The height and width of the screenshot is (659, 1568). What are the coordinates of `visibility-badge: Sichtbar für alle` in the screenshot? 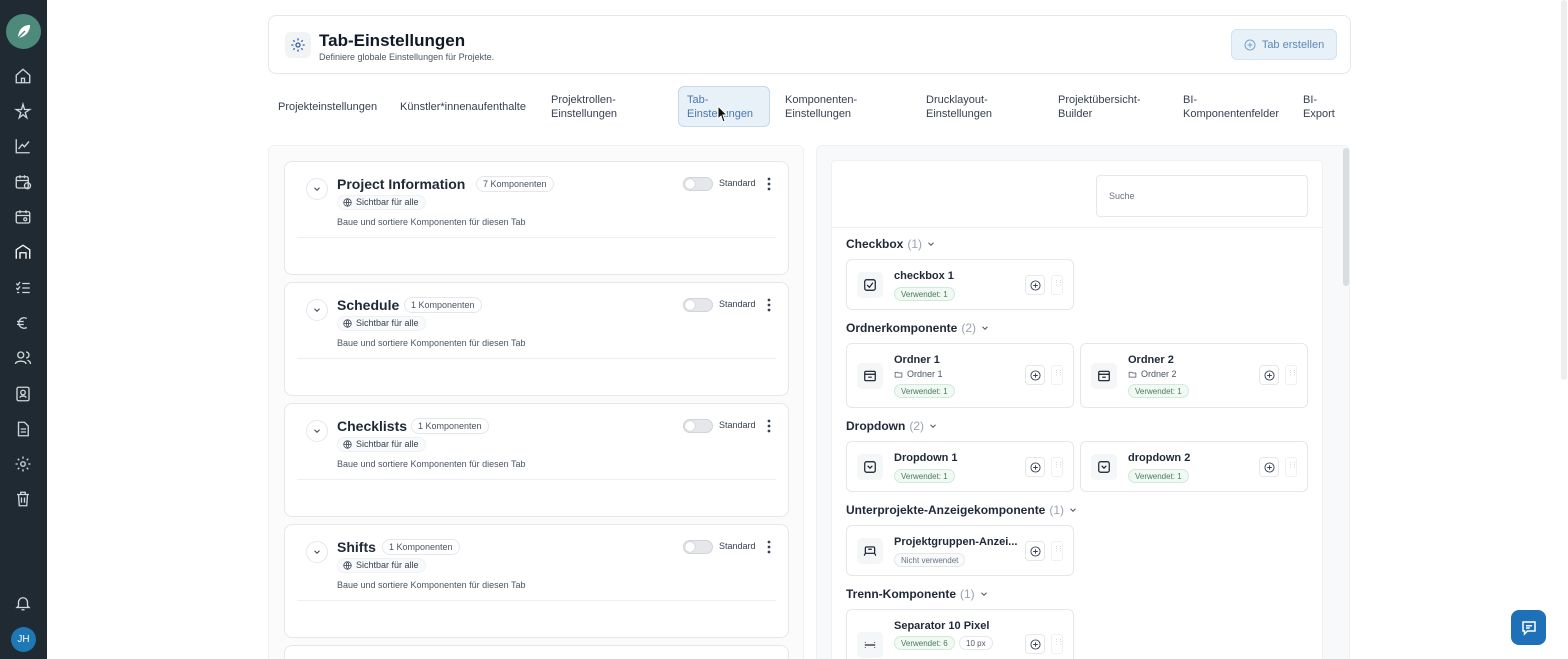 It's located at (381, 323).